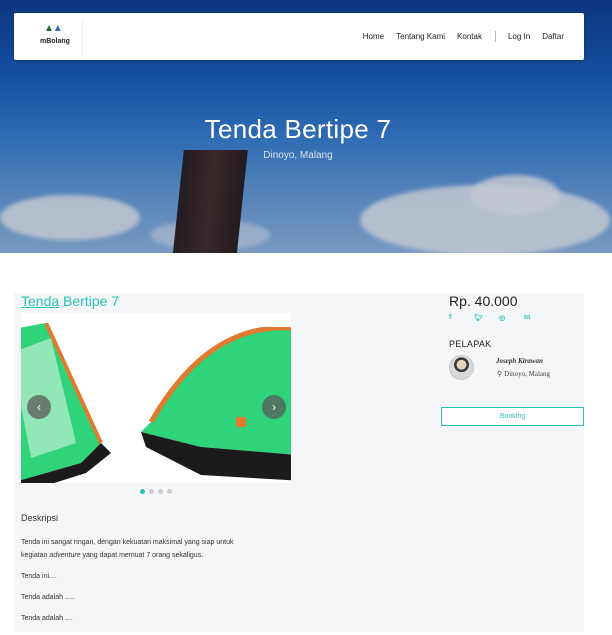 The width and height of the screenshot is (612, 635). What do you see at coordinates (420, 36) in the screenshot?
I see `nav-tentang-kami: Tentang Kami` at bounding box center [420, 36].